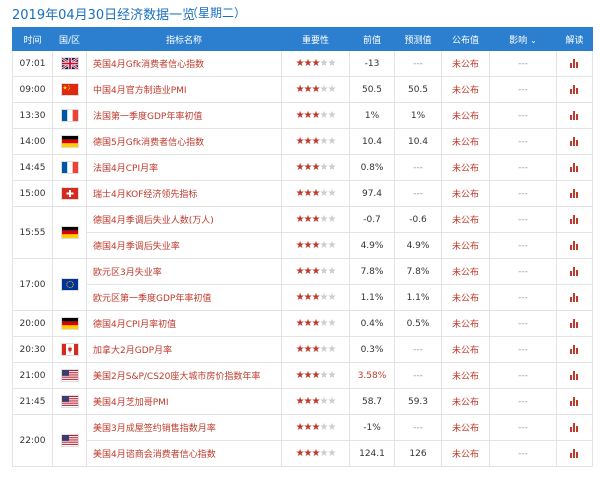 Image resolution: width=600 pixels, height=490 pixels. I want to click on indicator-name-link: 德国5月Gfk消费者信心指数, so click(184, 141).